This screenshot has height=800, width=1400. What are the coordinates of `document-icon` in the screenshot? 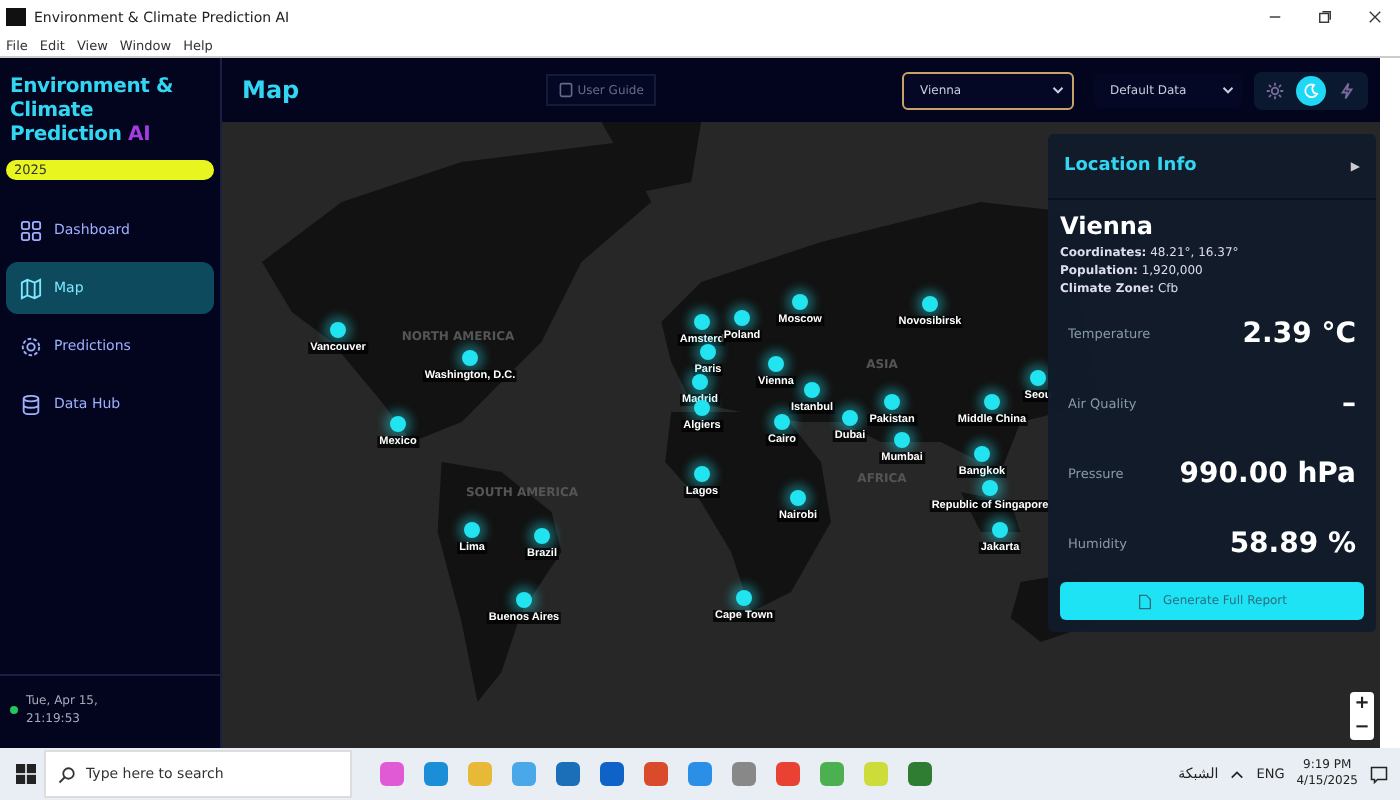 It's located at (1144, 601).